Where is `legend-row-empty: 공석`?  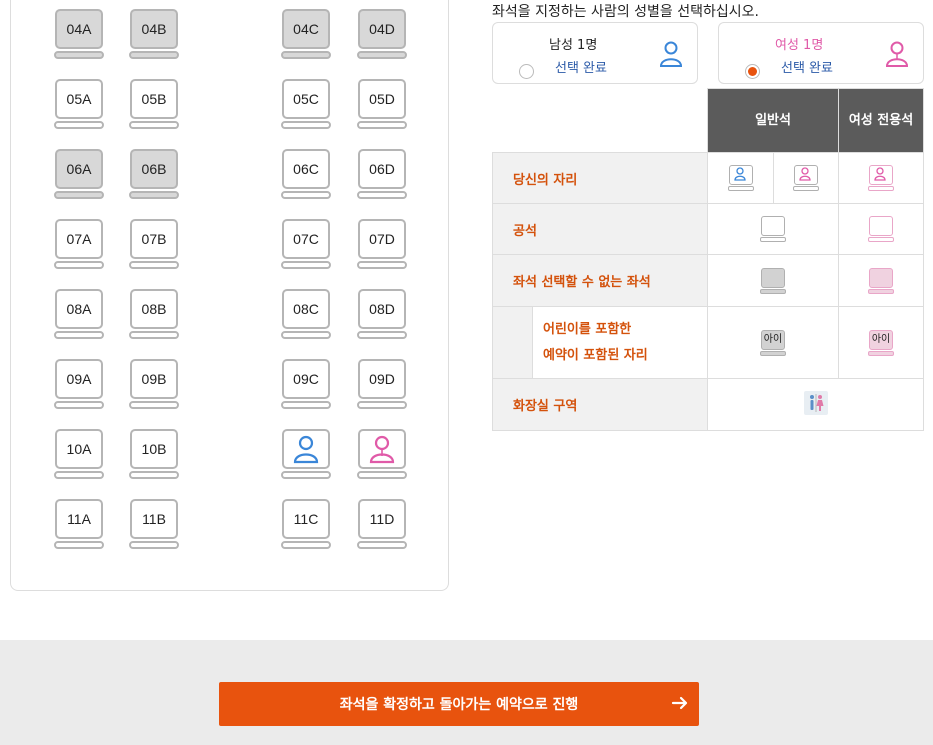
legend-row-empty: 공석 is located at coordinates (600, 229).